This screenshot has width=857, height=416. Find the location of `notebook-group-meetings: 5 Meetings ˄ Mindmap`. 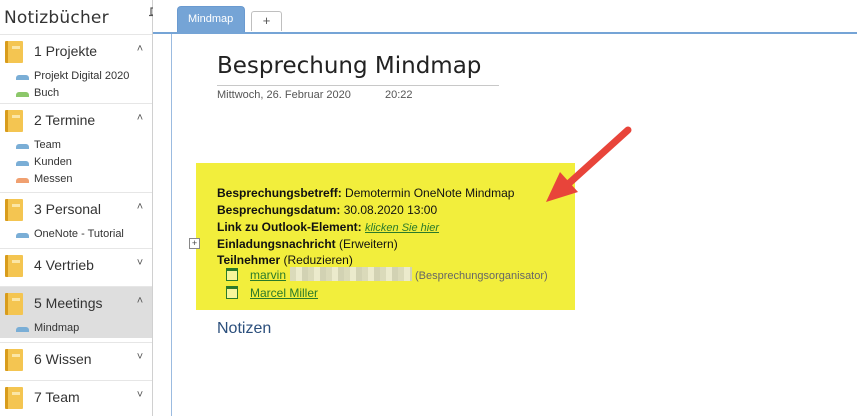

notebook-group-meetings: 5 Meetings ˄ Mindmap is located at coordinates (76, 312).